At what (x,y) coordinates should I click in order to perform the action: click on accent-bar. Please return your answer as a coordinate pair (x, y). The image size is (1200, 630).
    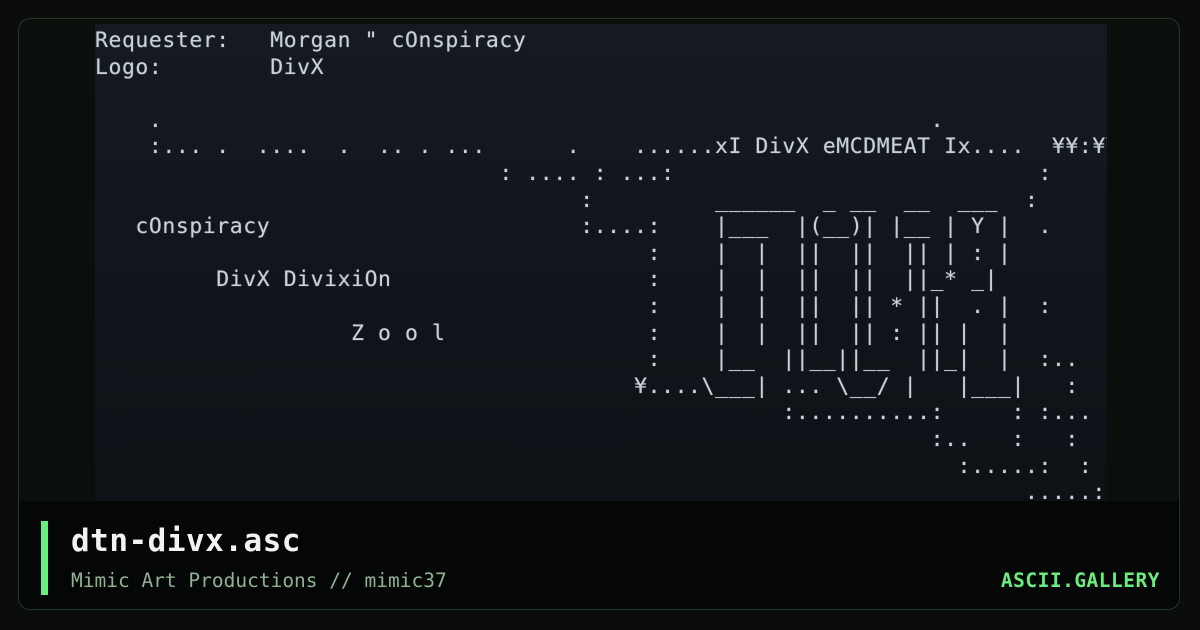
    Looking at the image, I should click on (44, 558).